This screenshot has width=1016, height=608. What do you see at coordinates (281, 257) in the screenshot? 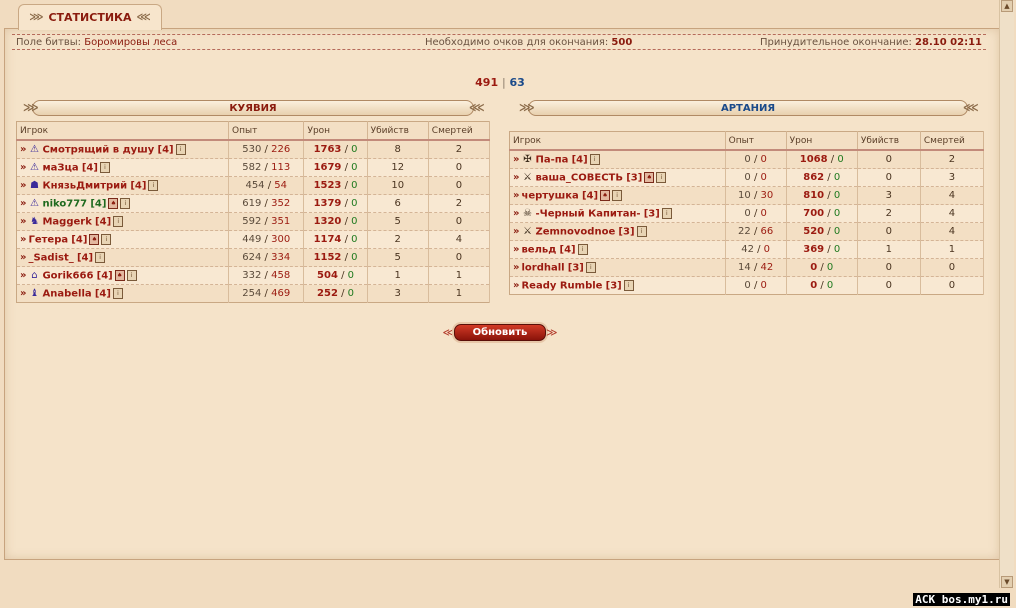
I see `exp-value-lost: 334` at bounding box center [281, 257].